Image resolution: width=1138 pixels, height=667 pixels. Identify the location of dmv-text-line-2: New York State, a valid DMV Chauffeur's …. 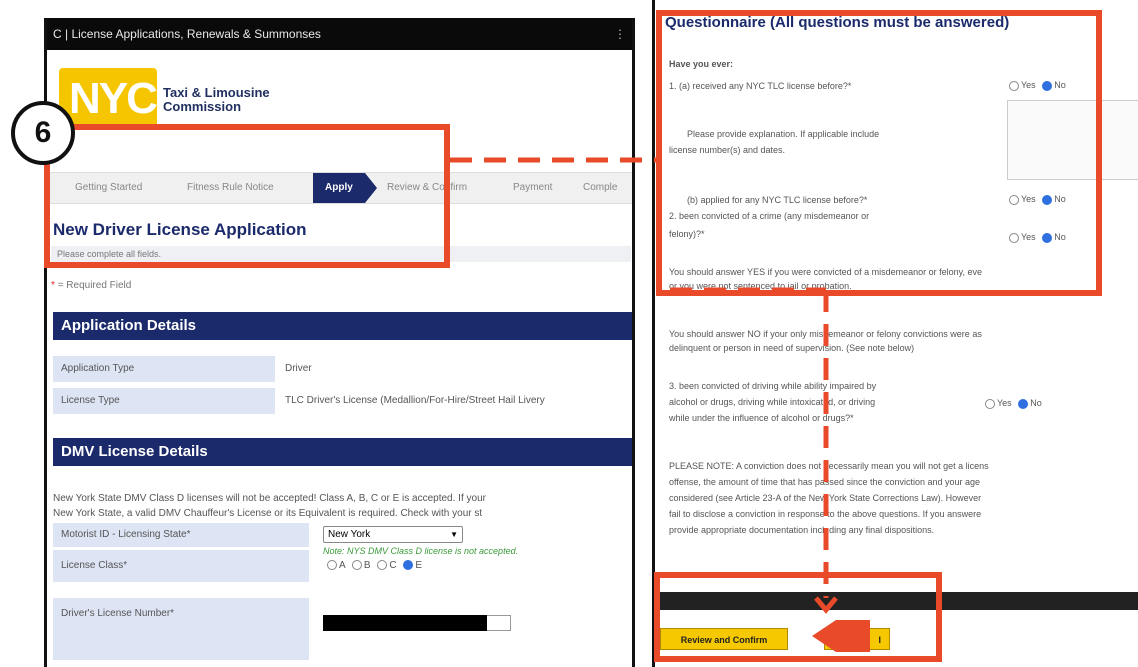
(268, 513).